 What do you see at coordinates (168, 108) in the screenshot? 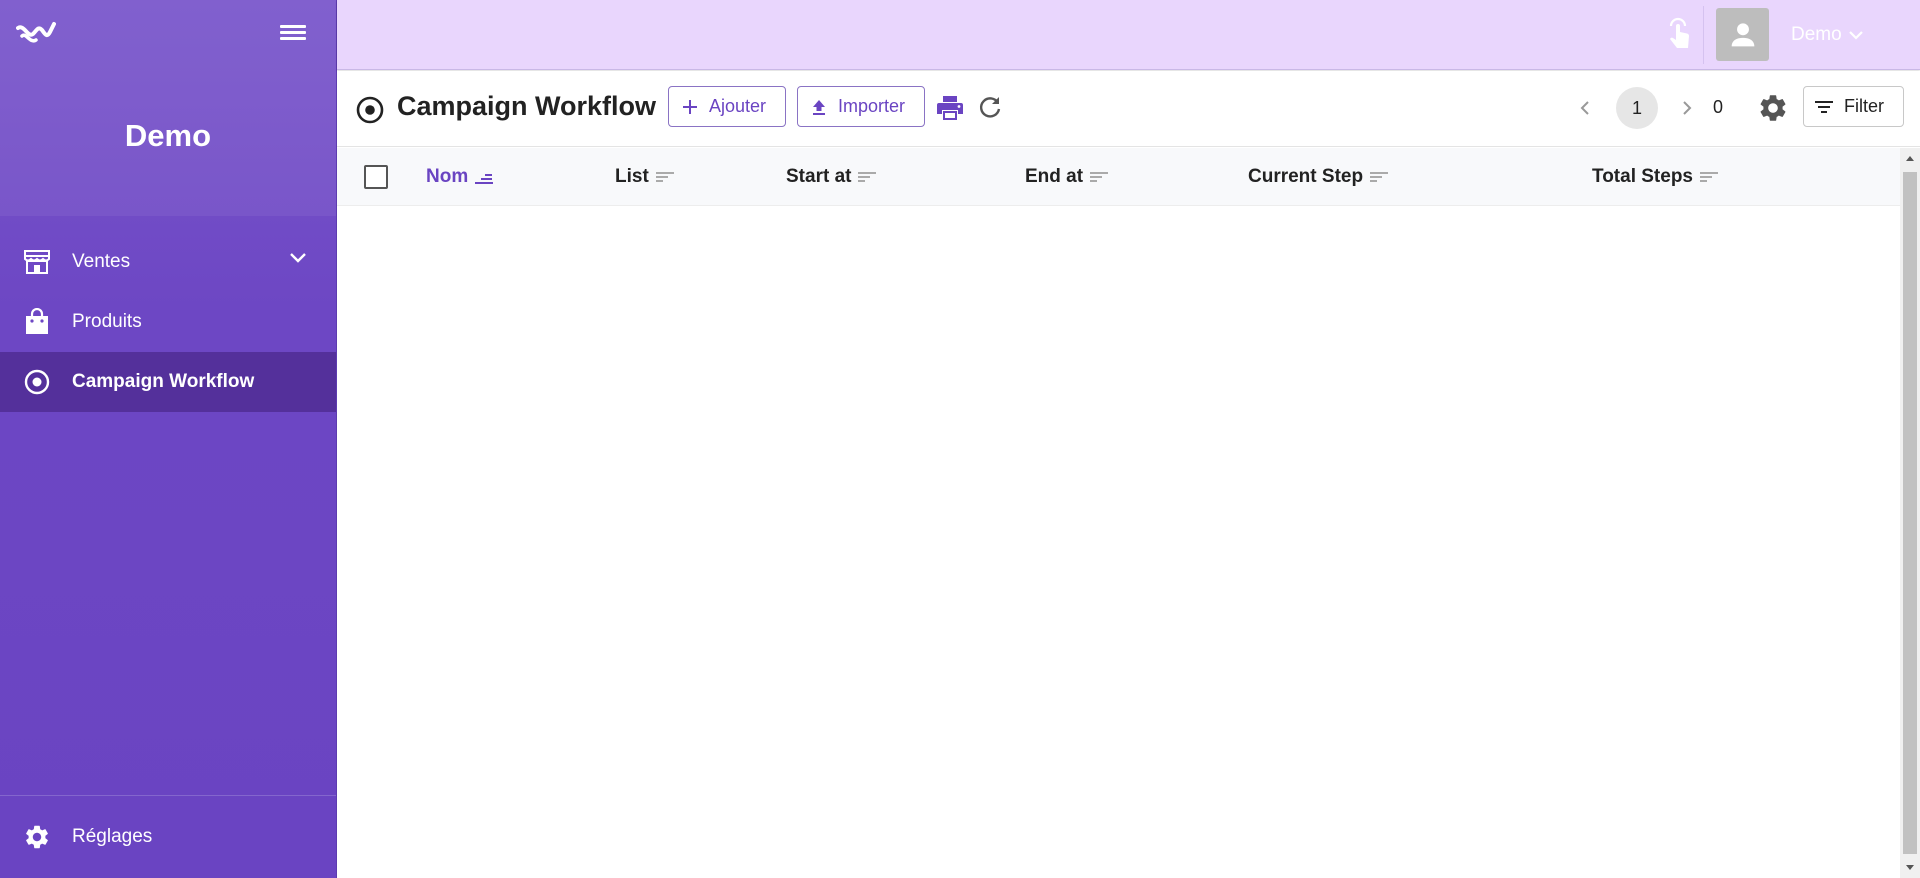
I see `sidebar-header: Demo` at bounding box center [168, 108].